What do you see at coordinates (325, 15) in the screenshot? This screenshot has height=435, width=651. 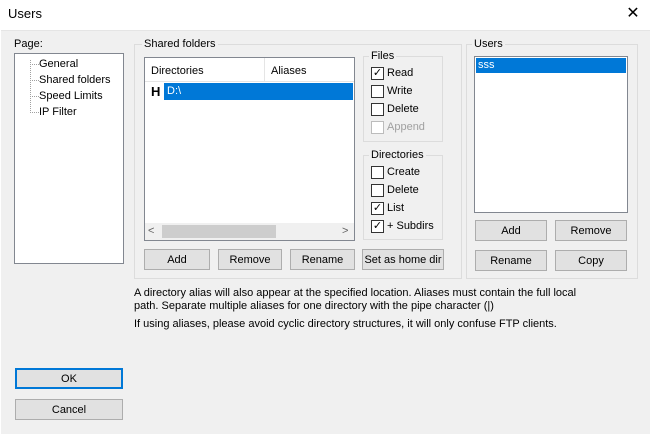 I see `title-bar` at bounding box center [325, 15].